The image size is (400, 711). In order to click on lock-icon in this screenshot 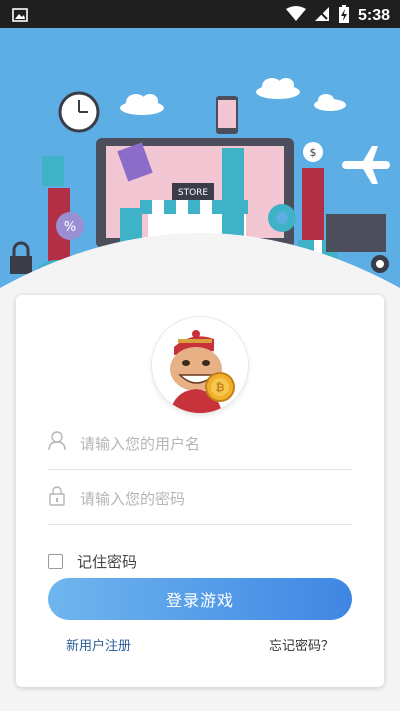, I will do `click(57, 498)`.